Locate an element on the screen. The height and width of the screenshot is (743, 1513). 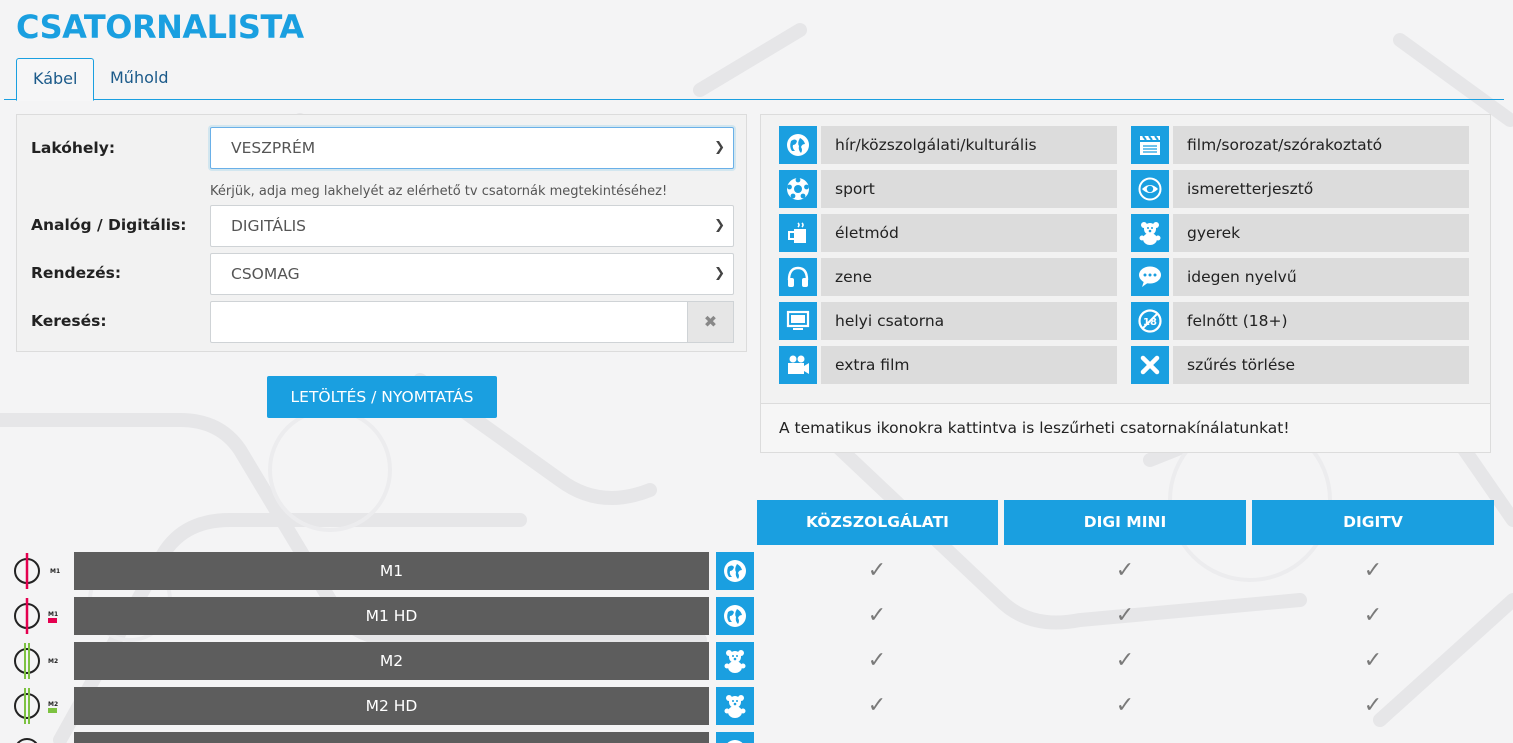
channel-row: M1 M1 ✓ ✓ ✓ is located at coordinates (756, 571).